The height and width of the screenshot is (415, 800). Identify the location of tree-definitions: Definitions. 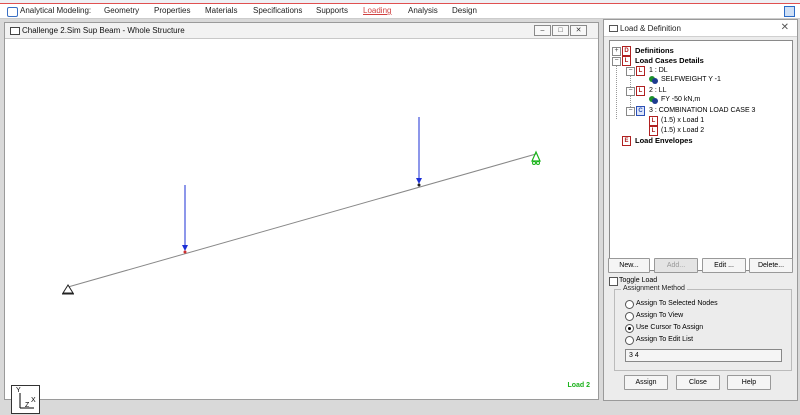
(654, 50).